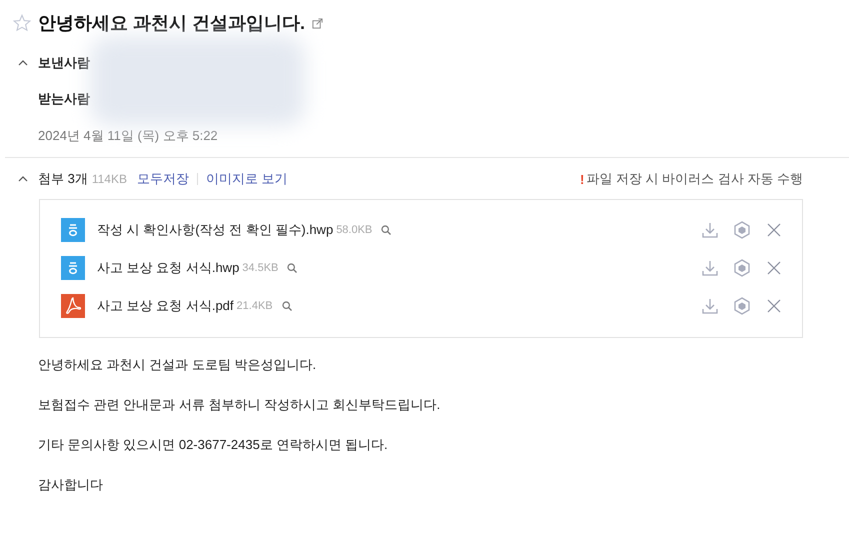  What do you see at coordinates (254, 306) in the screenshot?
I see `file-size: 21.4KB` at bounding box center [254, 306].